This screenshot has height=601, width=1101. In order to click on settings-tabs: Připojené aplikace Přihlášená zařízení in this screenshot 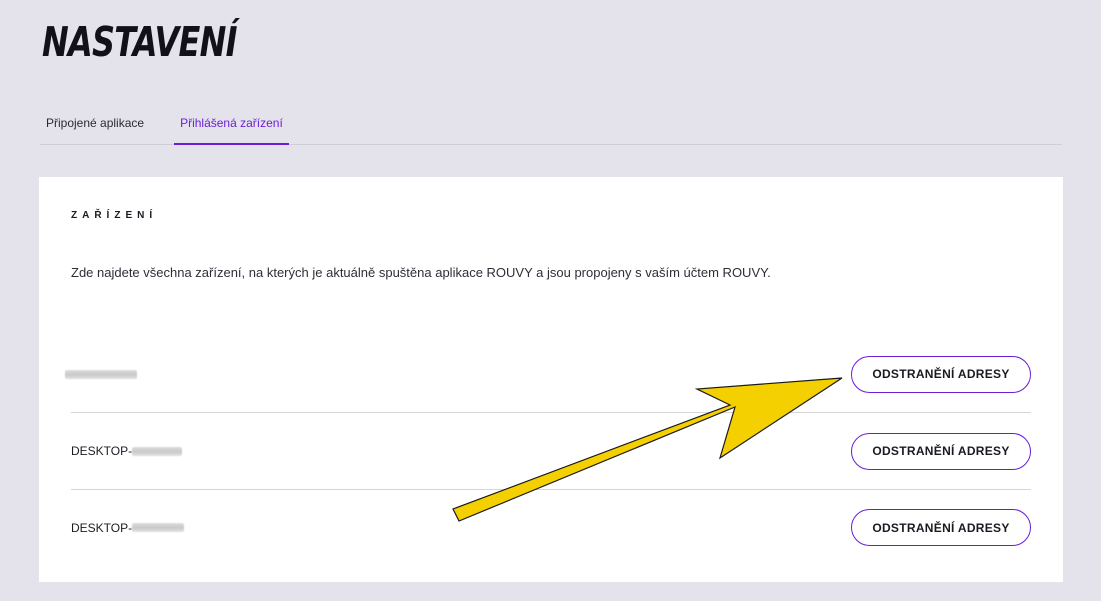, I will do `click(551, 124)`.